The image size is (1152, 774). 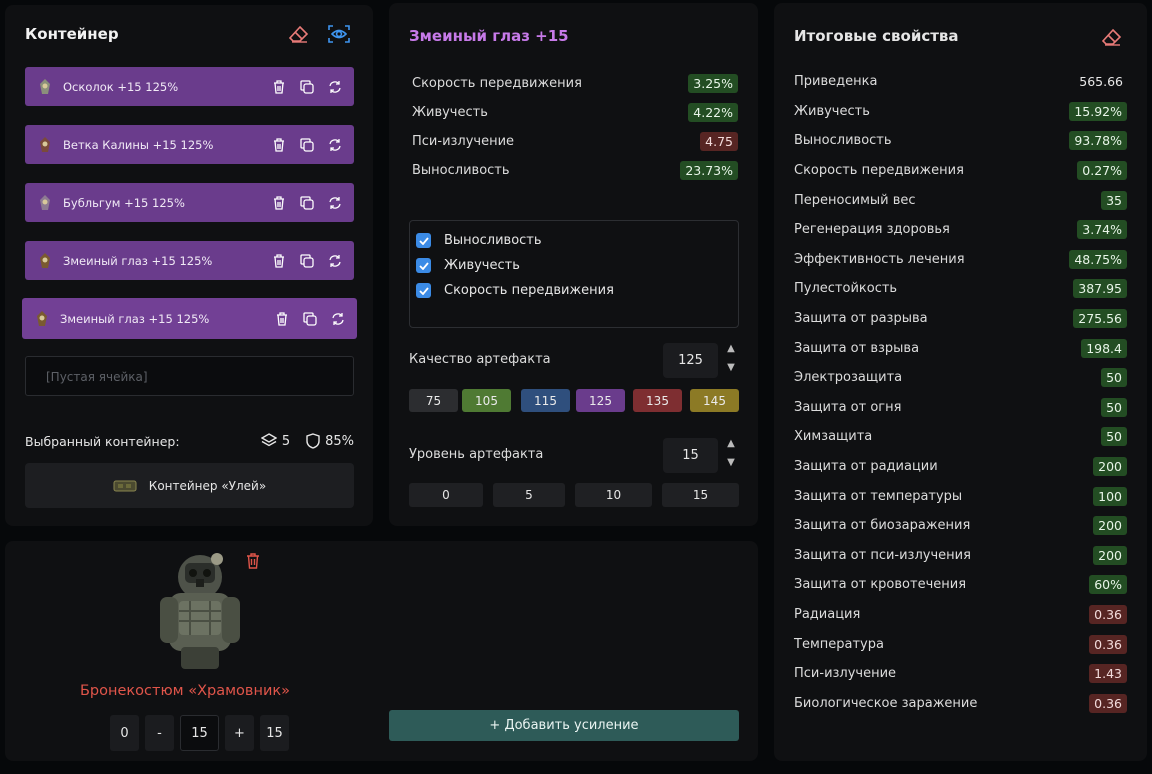 What do you see at coordinates (613, 495) in the screenshot?
I see `level-preset-button: 10` at bounding box center [613, 495].